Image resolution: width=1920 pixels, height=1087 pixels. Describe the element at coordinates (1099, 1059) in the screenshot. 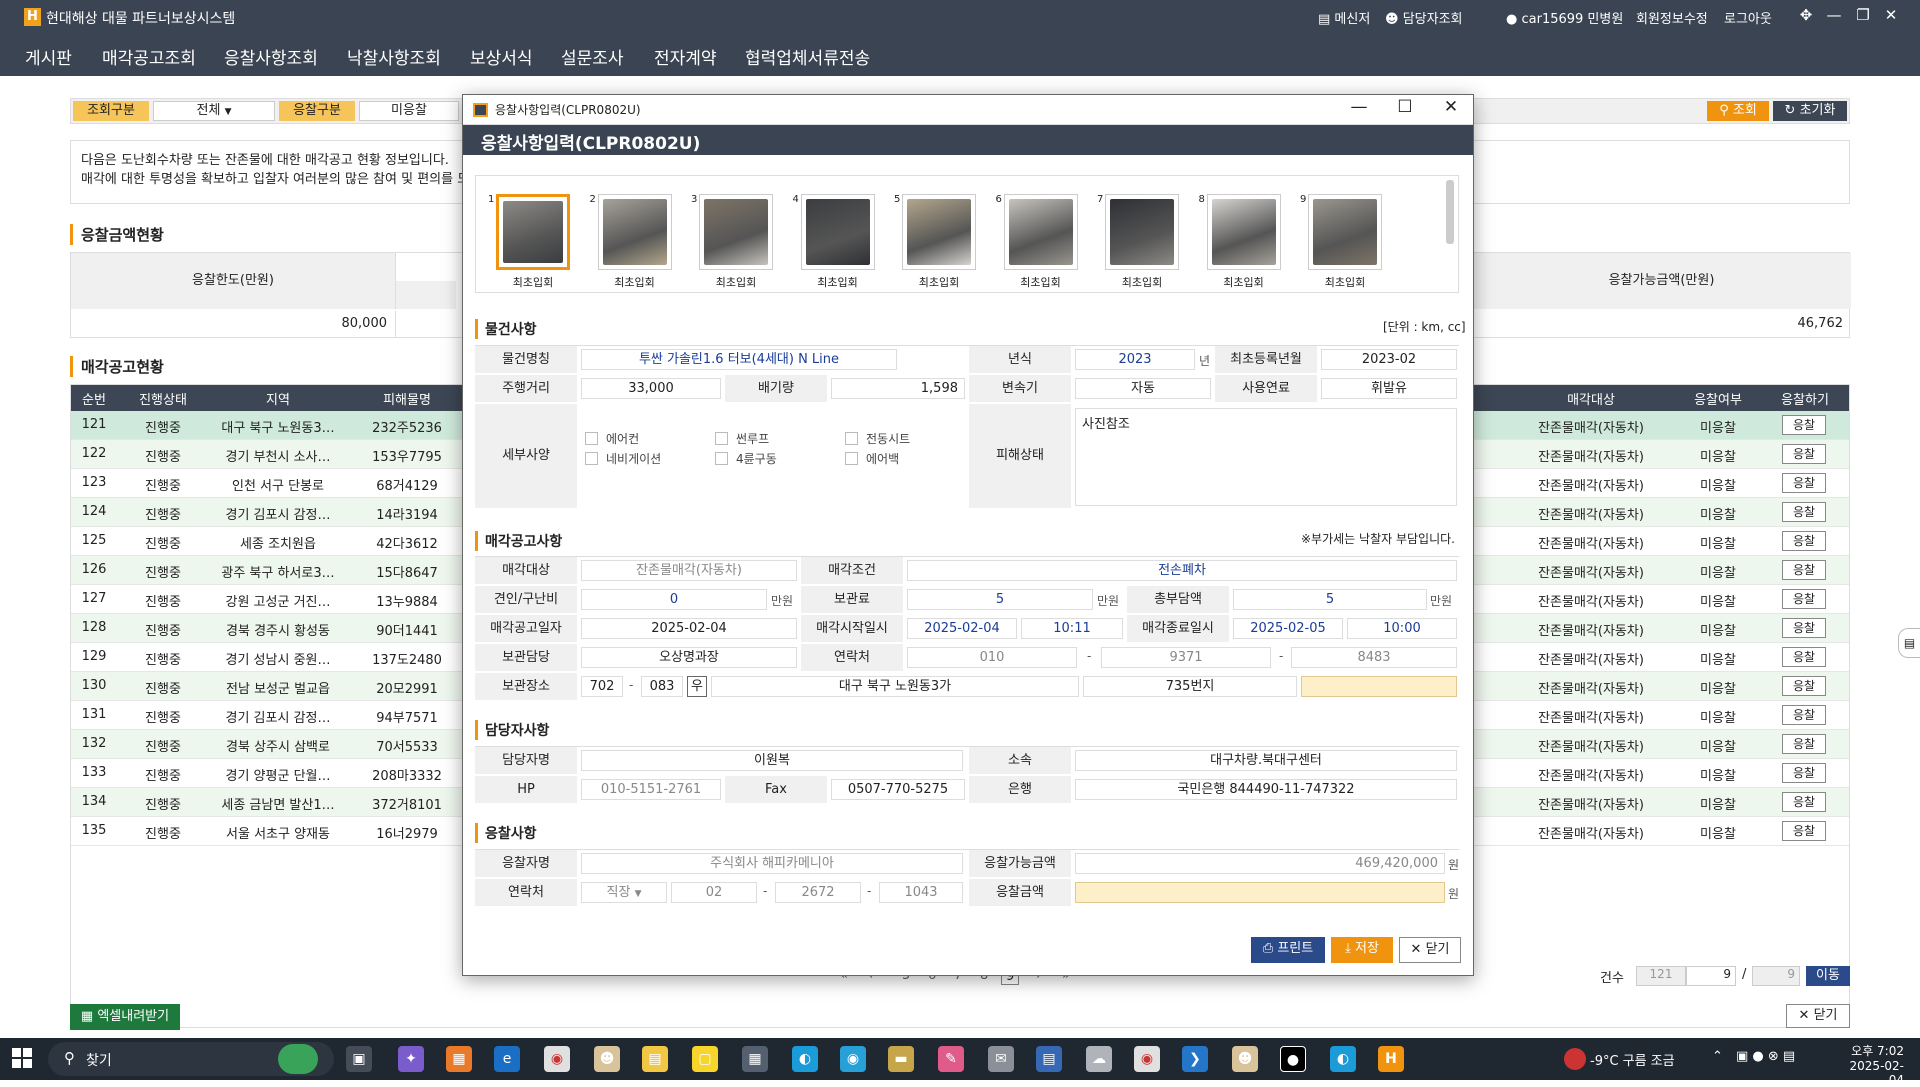

I see `app-icon-7: ☁` at that location.